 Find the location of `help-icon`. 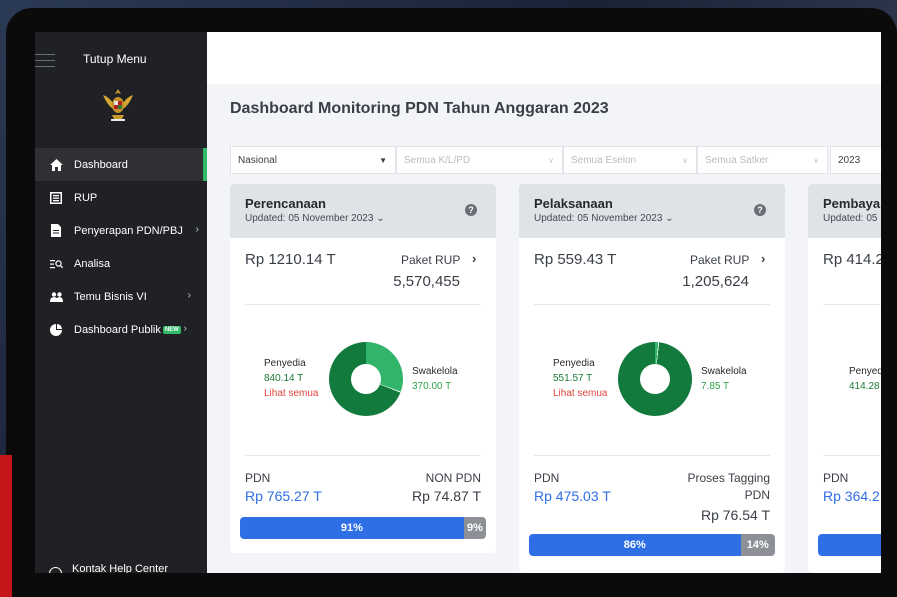

help-icon is located at coordinates (55, 570).